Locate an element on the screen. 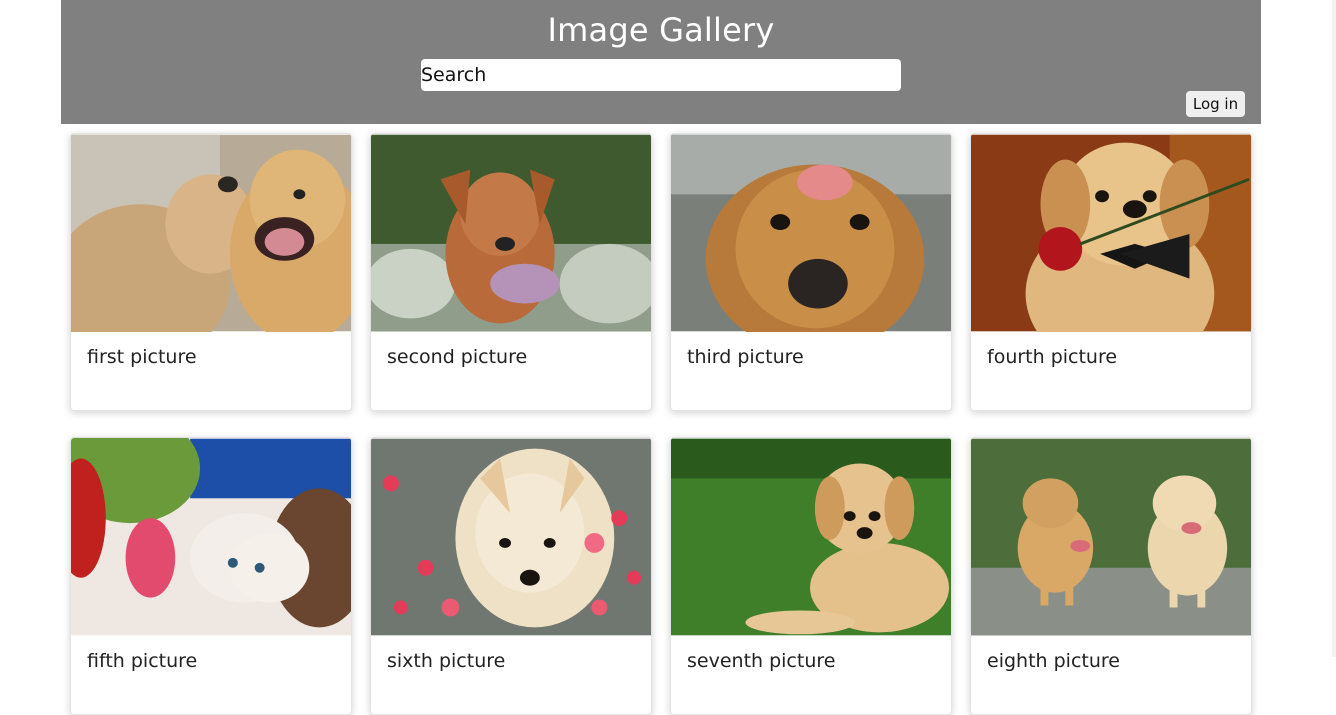  photo-white-kitten-toys is located at coordinates (211, 537).